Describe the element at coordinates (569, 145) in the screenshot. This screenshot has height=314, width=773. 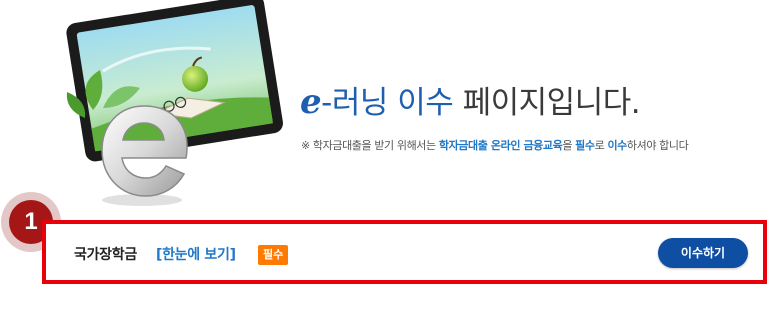
I see `notice-mid-1: 을` at that location.